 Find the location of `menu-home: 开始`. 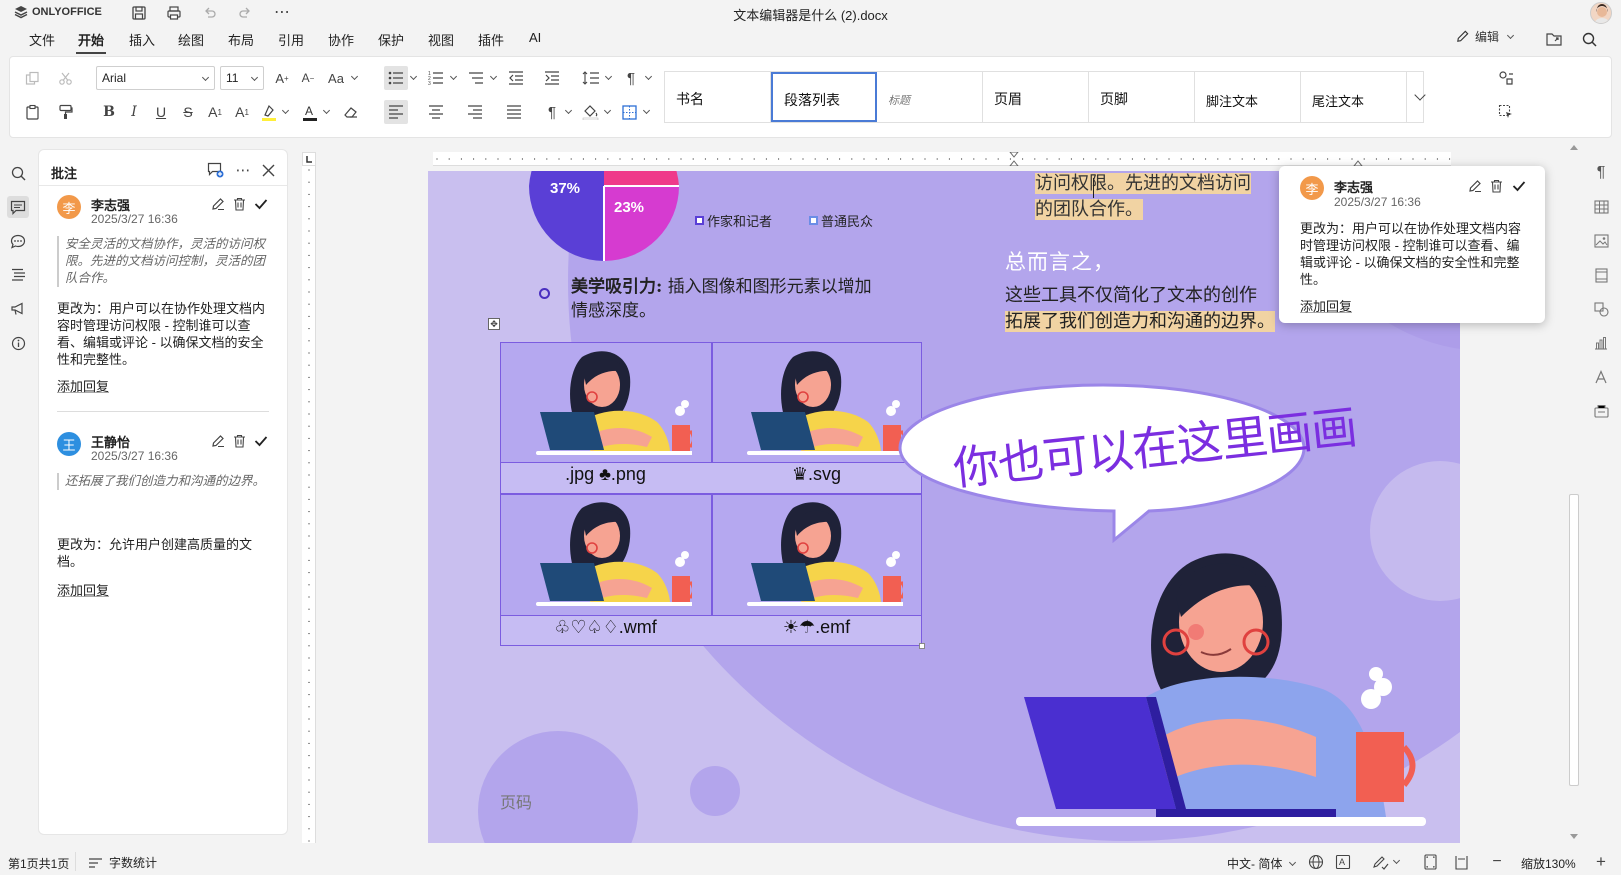

menu-home: 开始 is located at coordinates (91, 42).